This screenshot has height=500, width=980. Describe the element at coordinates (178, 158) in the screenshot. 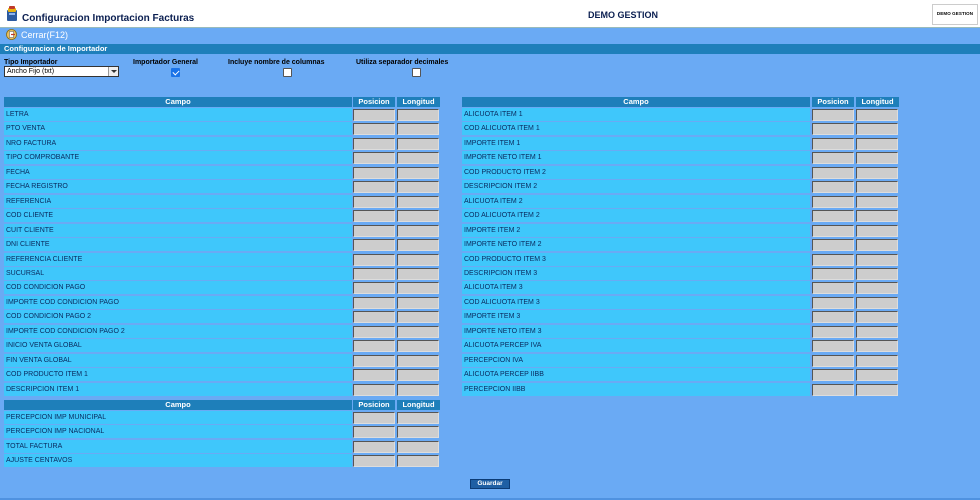

I see `field-label: TIPO COMPROBANTE` at that location.